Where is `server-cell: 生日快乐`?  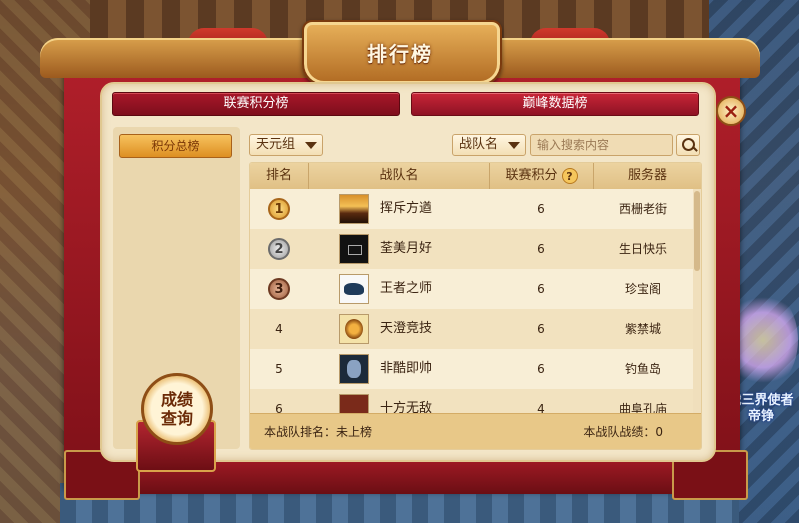
server-cell: 生日快乐 is located at coordinates (642, 249).